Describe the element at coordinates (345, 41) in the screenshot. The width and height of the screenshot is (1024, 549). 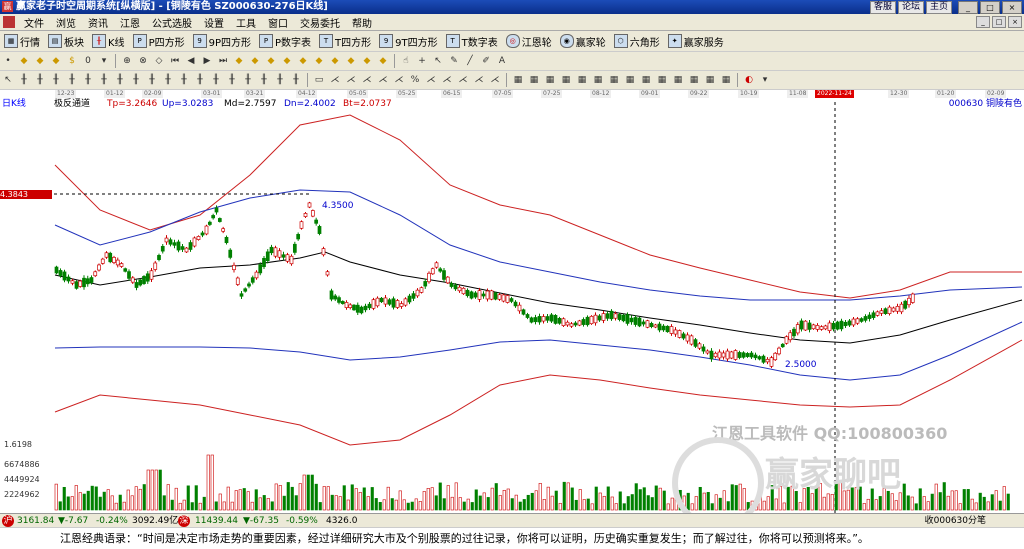
I see `toolbar-t-square-button: T T四方形` at that location.